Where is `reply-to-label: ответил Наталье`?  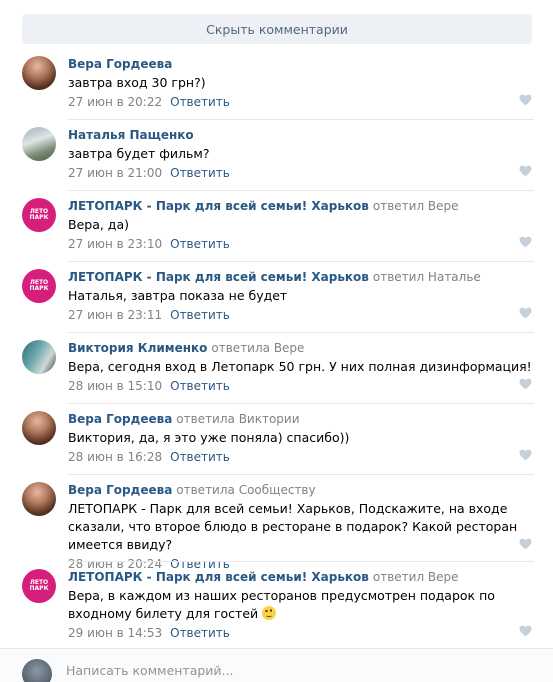 reply-to-label: ответил Наталье is located at coordinates (427, 277).